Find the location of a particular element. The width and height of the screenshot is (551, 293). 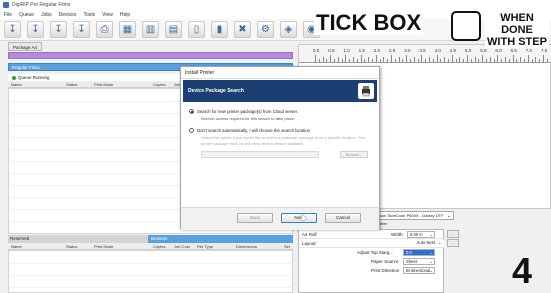

app-logo-icon is located at coordinates (6, 5).